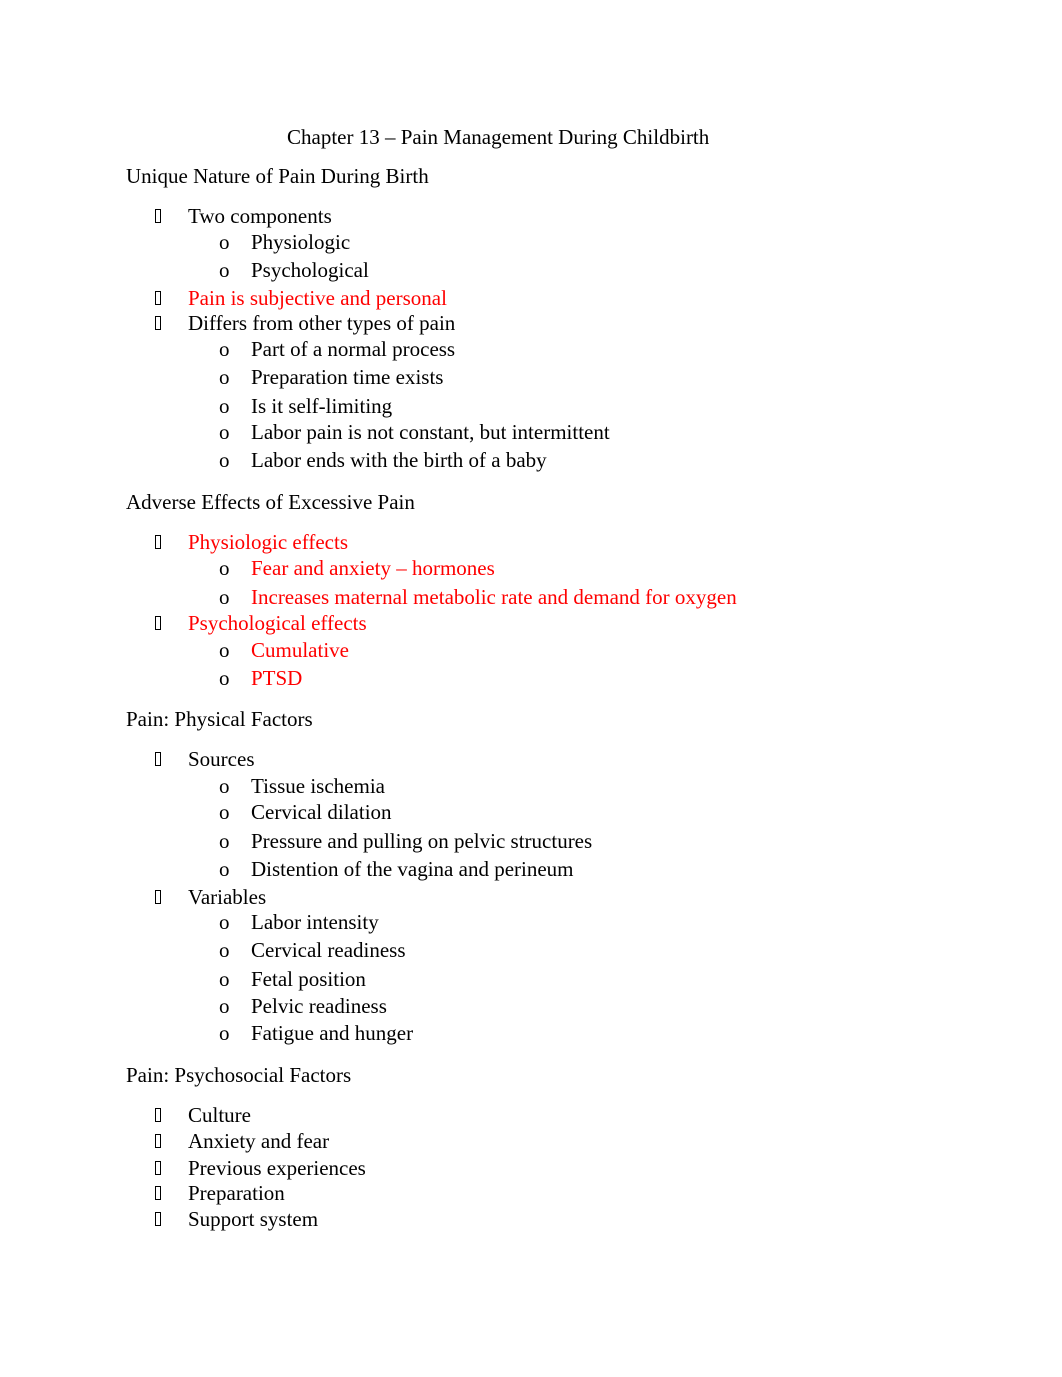 This screenshot has width=1062, height=1377. Describe the element at coordinates (531, 1219) in the screenshot. I see `list-item: Support system` at that location.